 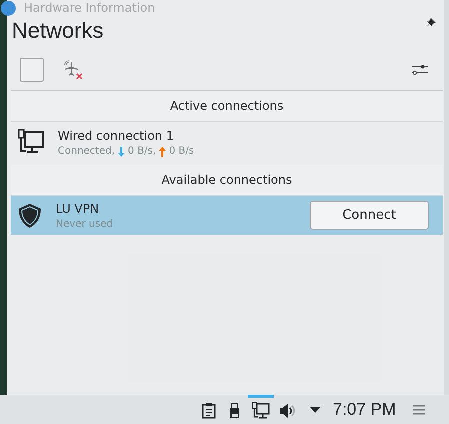 I want to click on upload-arrow-icon, so click(x=162, y=151).